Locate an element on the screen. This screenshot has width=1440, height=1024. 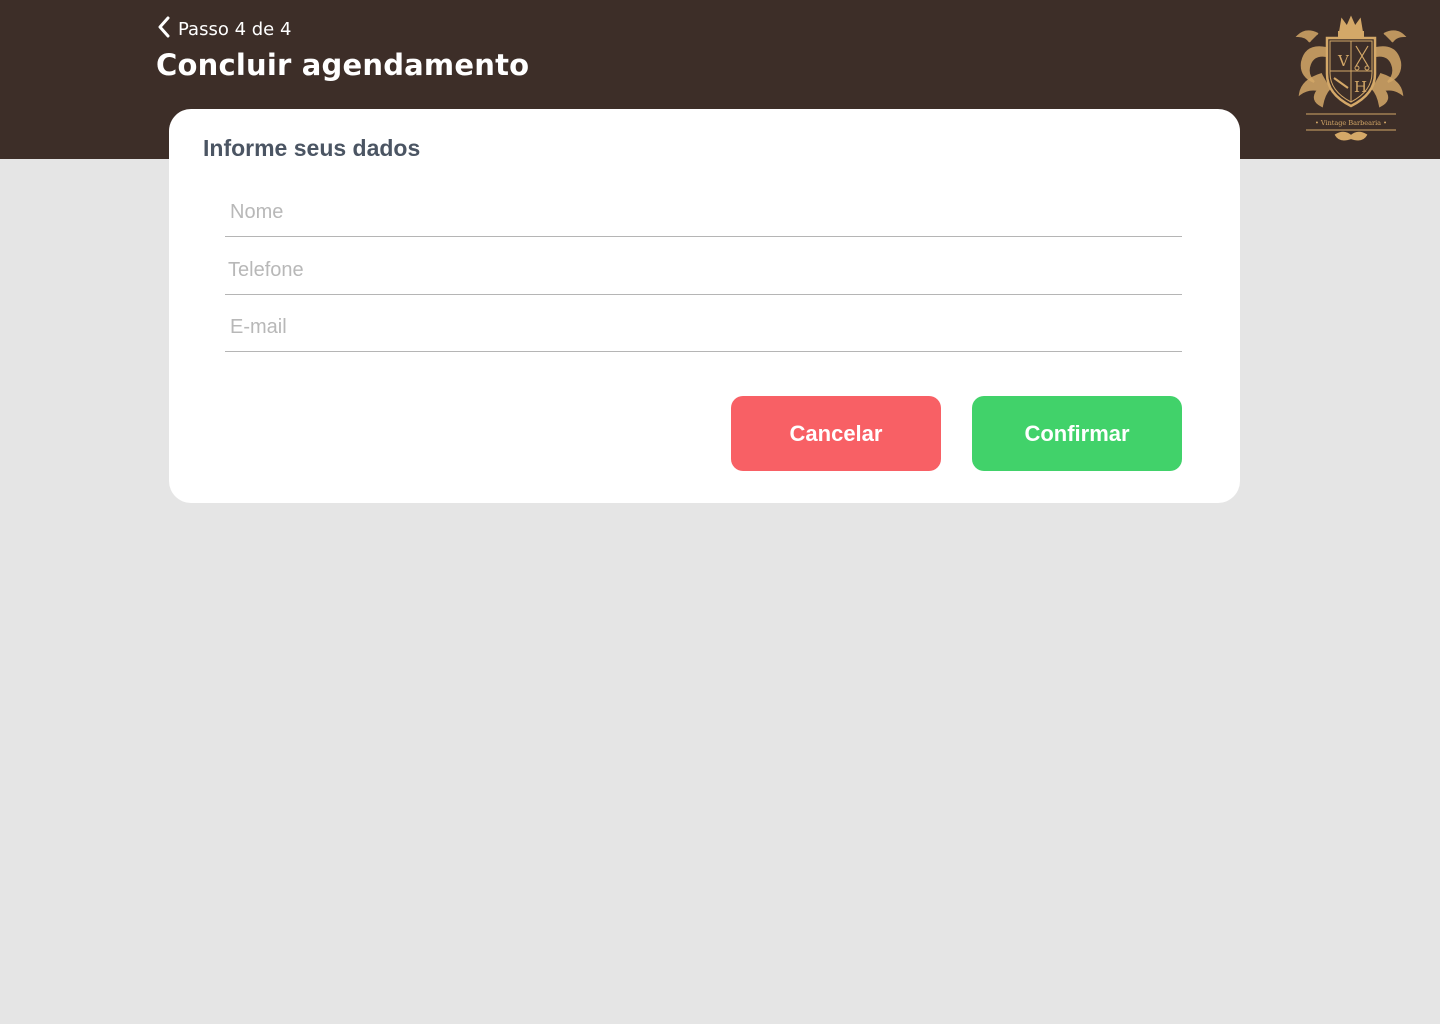
cancel-button: Cancelar is located at coordinates (836, 433).